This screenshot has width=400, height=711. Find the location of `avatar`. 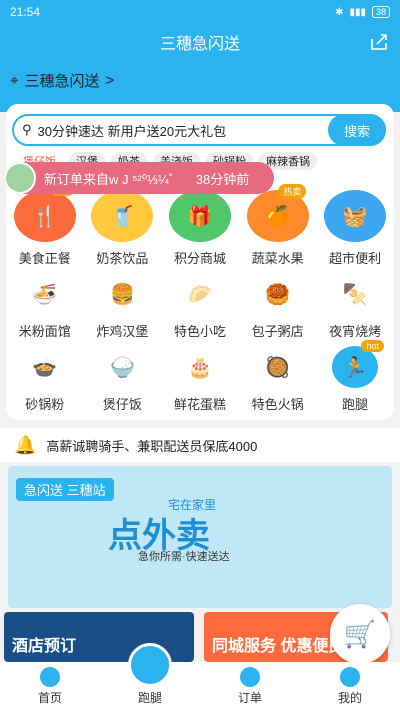

avatar is located at coordinates (20, 178).